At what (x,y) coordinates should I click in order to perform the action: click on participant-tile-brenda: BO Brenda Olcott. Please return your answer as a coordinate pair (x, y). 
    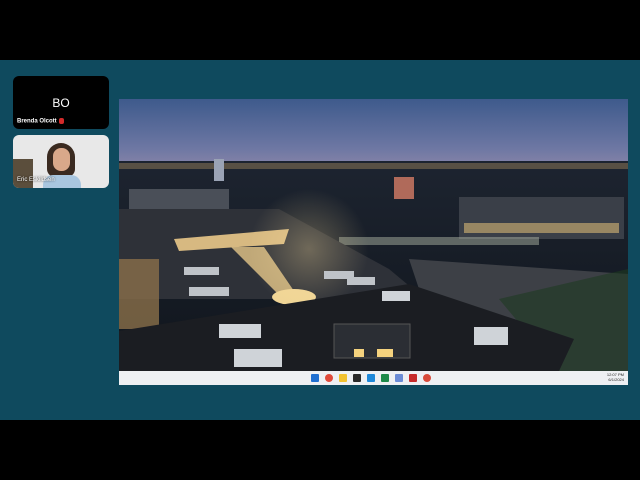
    Looking at the image, I should click on (61, 102).